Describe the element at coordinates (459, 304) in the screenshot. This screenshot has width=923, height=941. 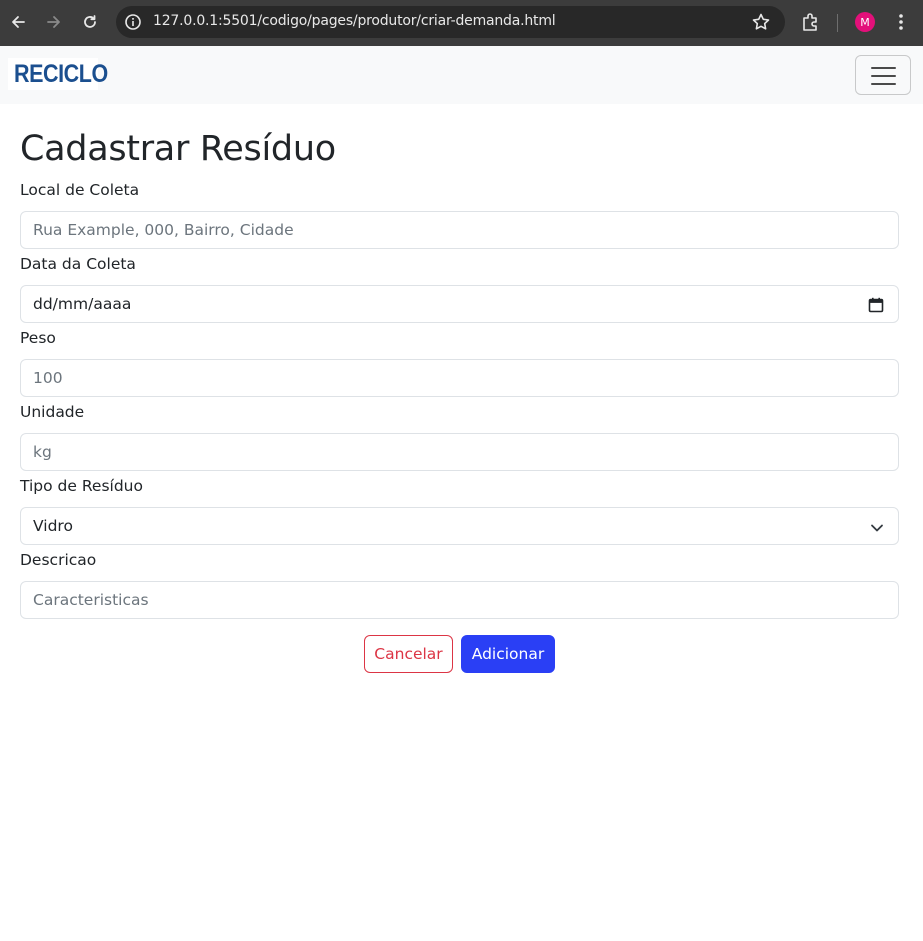
I see `date-input: dd/mm/aaaa` at that location.